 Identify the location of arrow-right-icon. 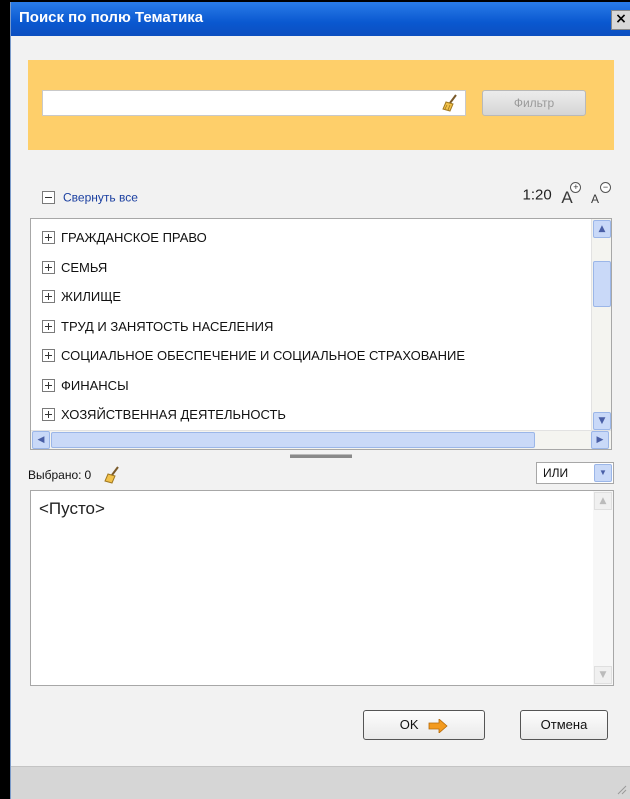
(438, 725).